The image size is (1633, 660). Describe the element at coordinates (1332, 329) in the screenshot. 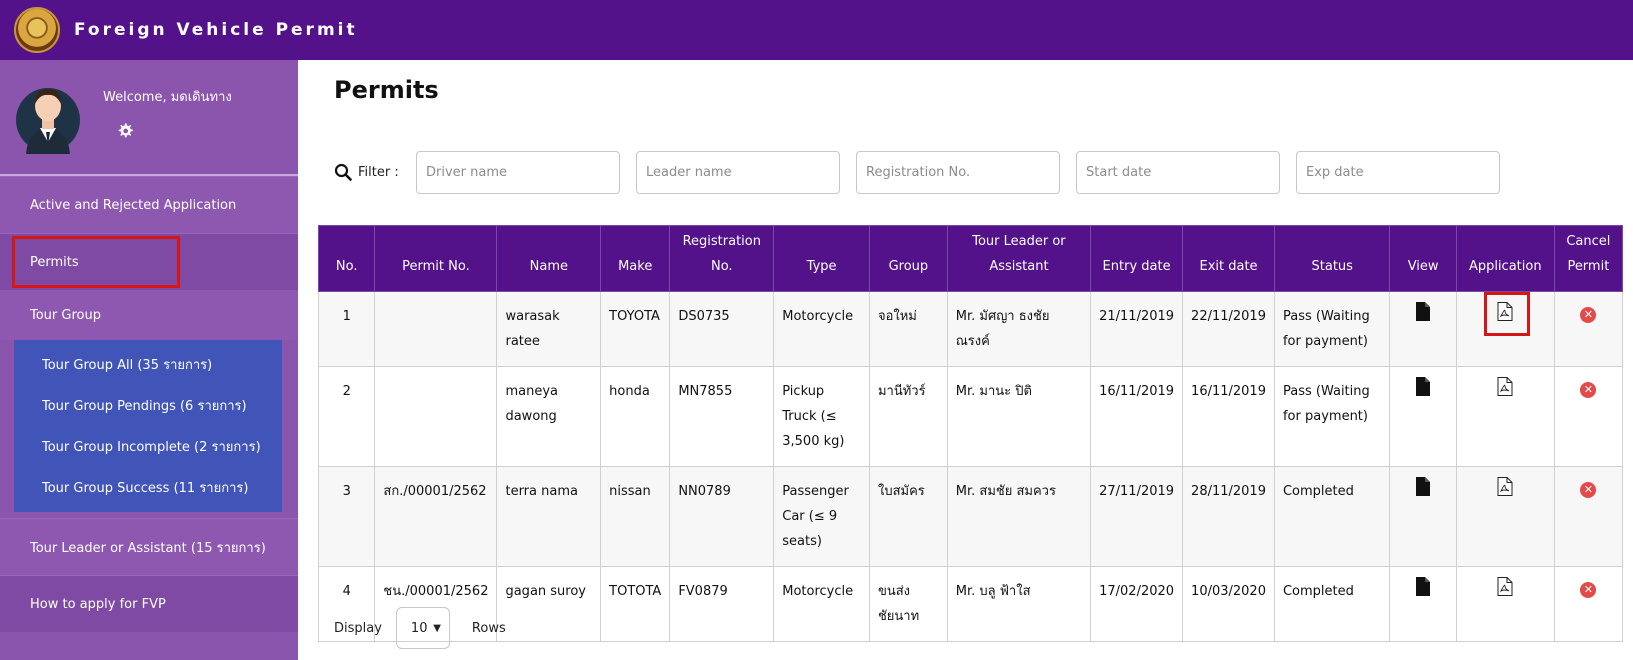

I see `cell-status: Pass (Waiting for payment)` at that location.